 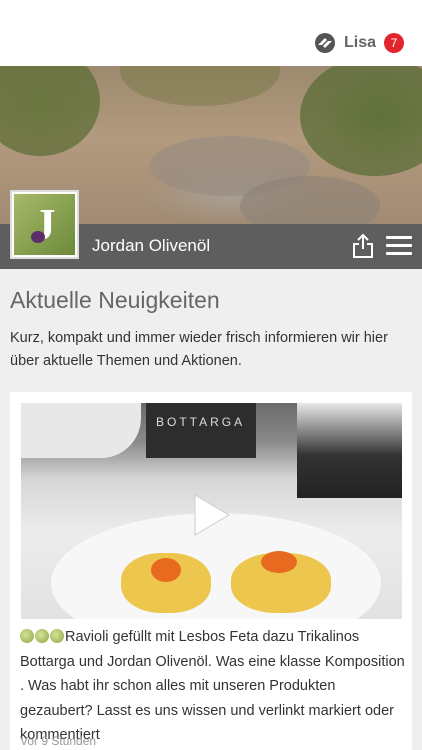 I want to click on user-name: Lisa, so click(x=359, y=42).